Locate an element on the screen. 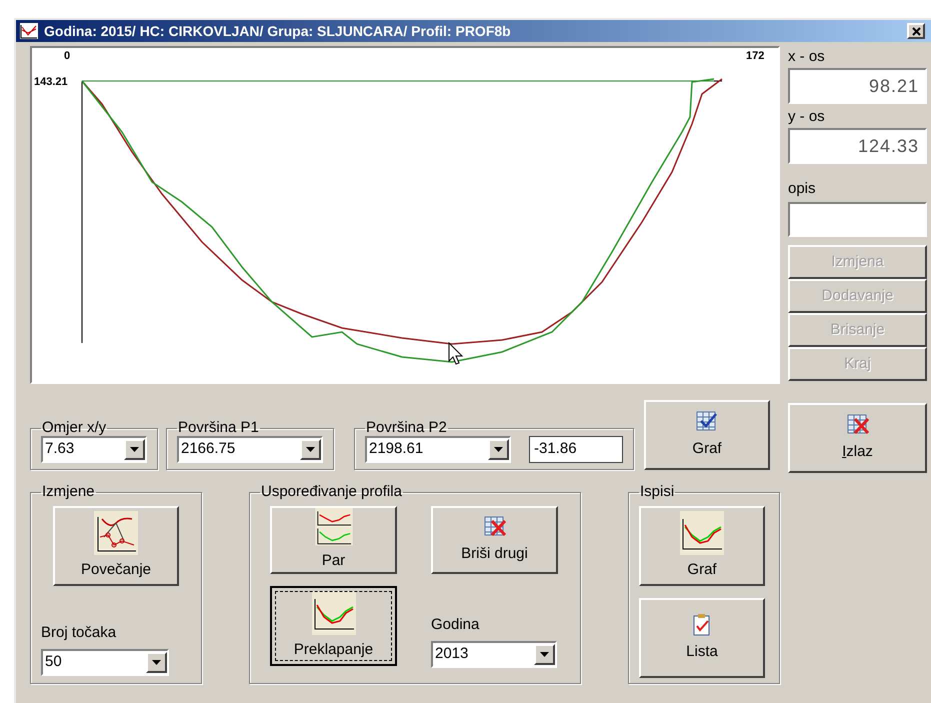  coordinate-field: 98.21 is located at coordinates (857, 86).